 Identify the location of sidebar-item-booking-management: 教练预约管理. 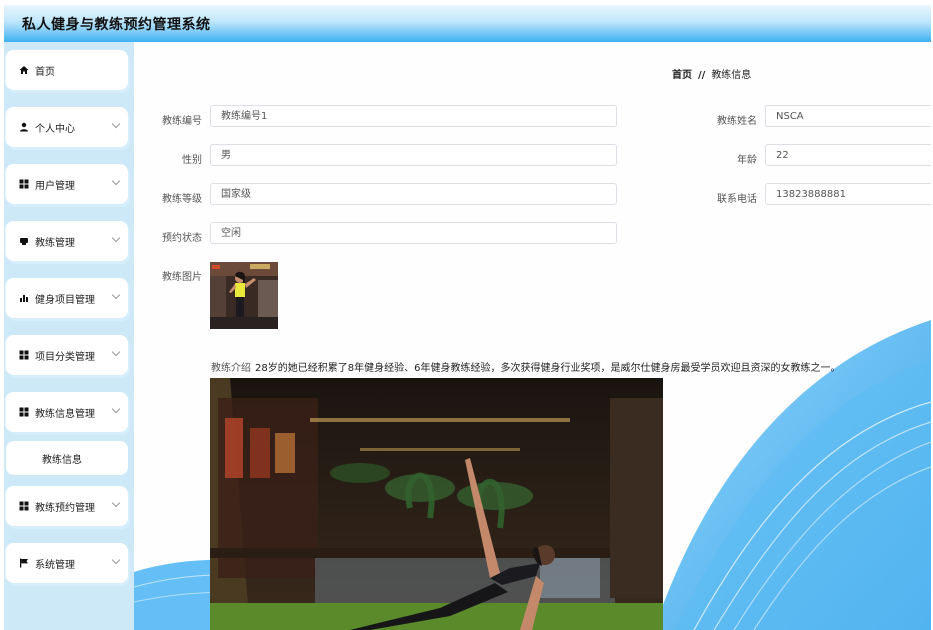
(67, 506).